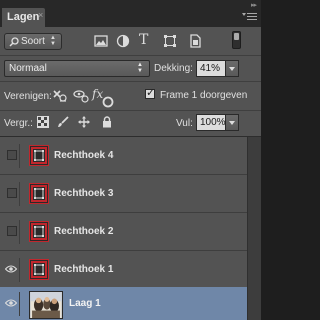 The image size is (320, 320). Describe the element at coordinates (254, 228) in the screenshot. I see `layers-scrollbar` at that location.